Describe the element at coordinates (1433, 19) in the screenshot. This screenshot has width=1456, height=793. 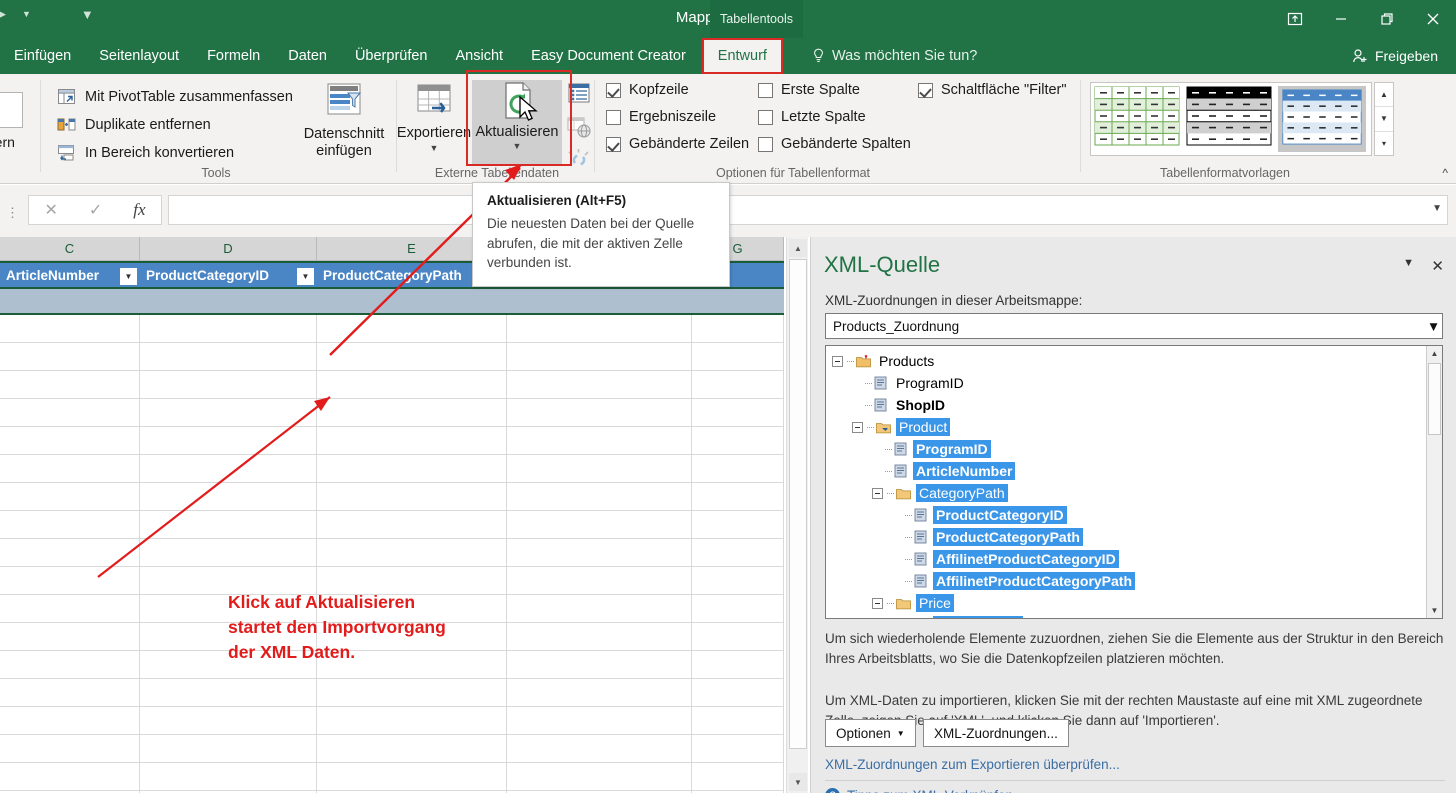
I see `close-icon` at that location.